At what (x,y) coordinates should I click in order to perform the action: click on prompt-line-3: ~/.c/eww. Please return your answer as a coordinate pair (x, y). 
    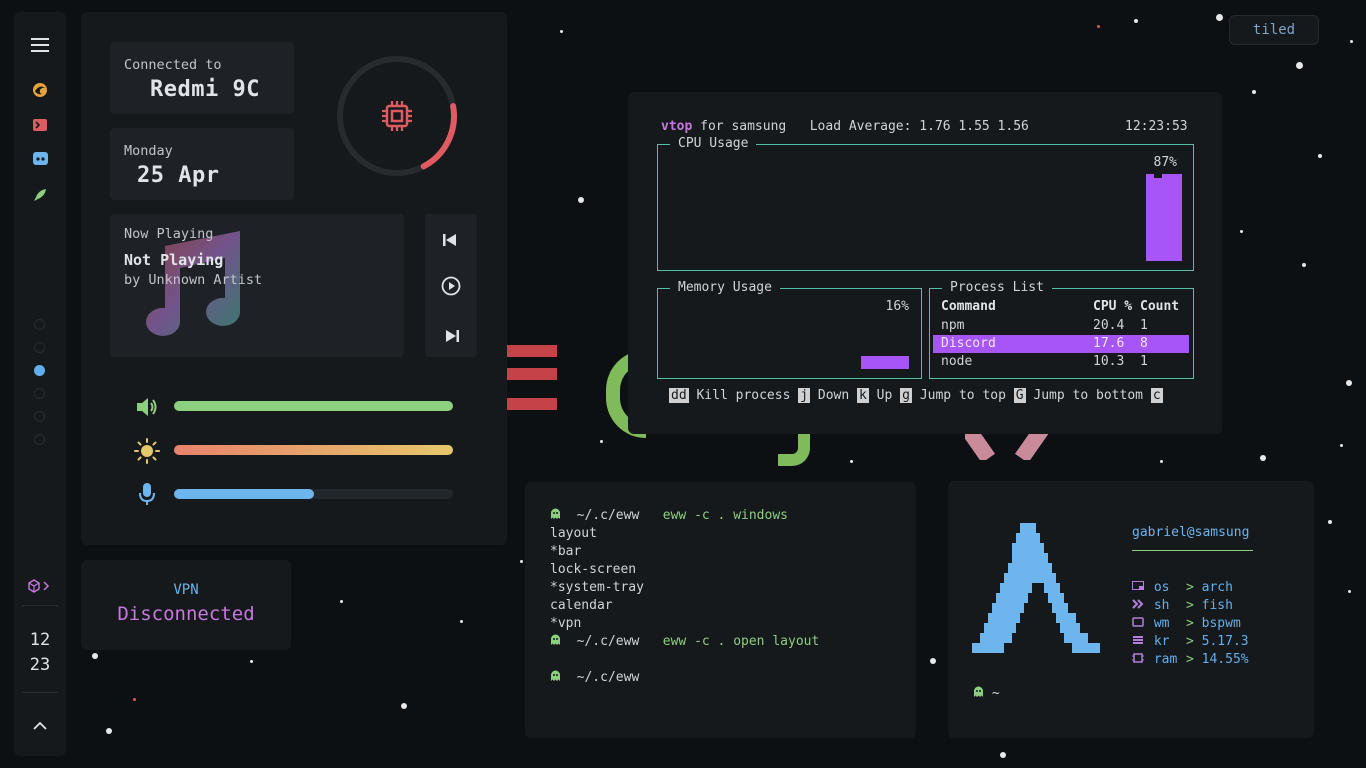
    Looking at the image, I should click on (594, 678).